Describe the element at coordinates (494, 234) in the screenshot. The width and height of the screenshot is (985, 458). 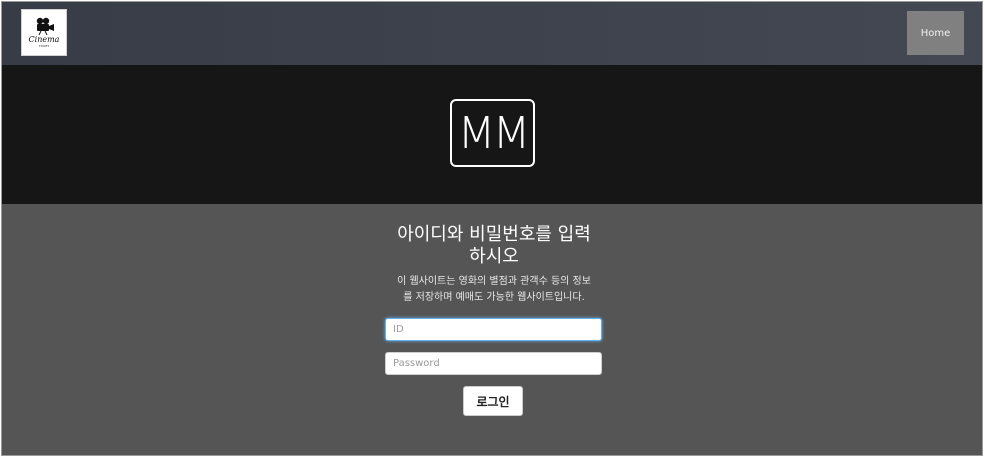
I see `login-title-line1: 아이디와 비밀번호를 입력` at that location.